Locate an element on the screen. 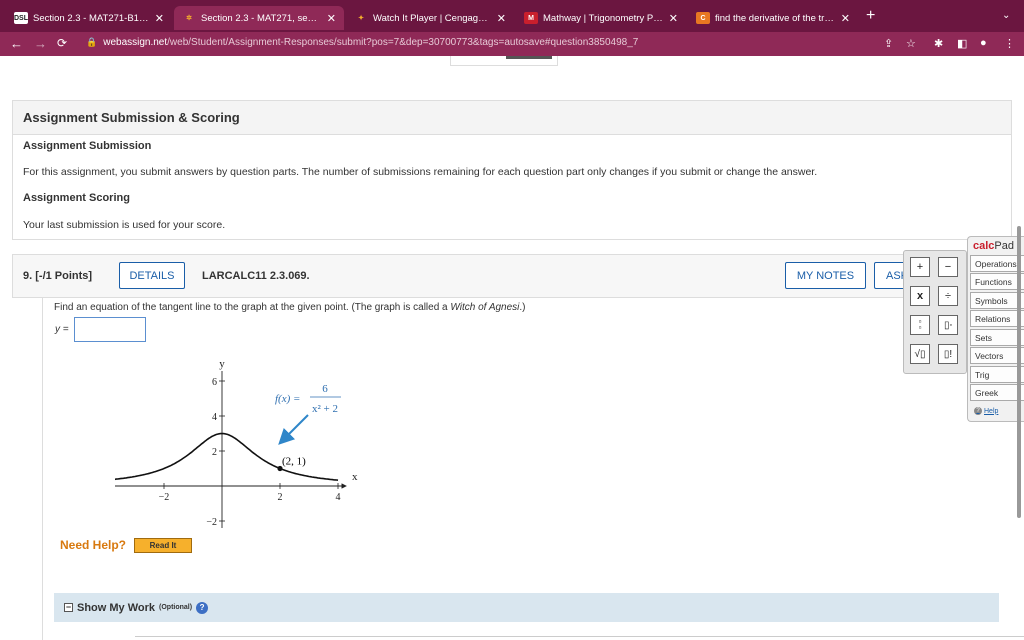  tab-chegg-derivative: C find the derivative of the transf ✕ is located at coordinates (773, 18).